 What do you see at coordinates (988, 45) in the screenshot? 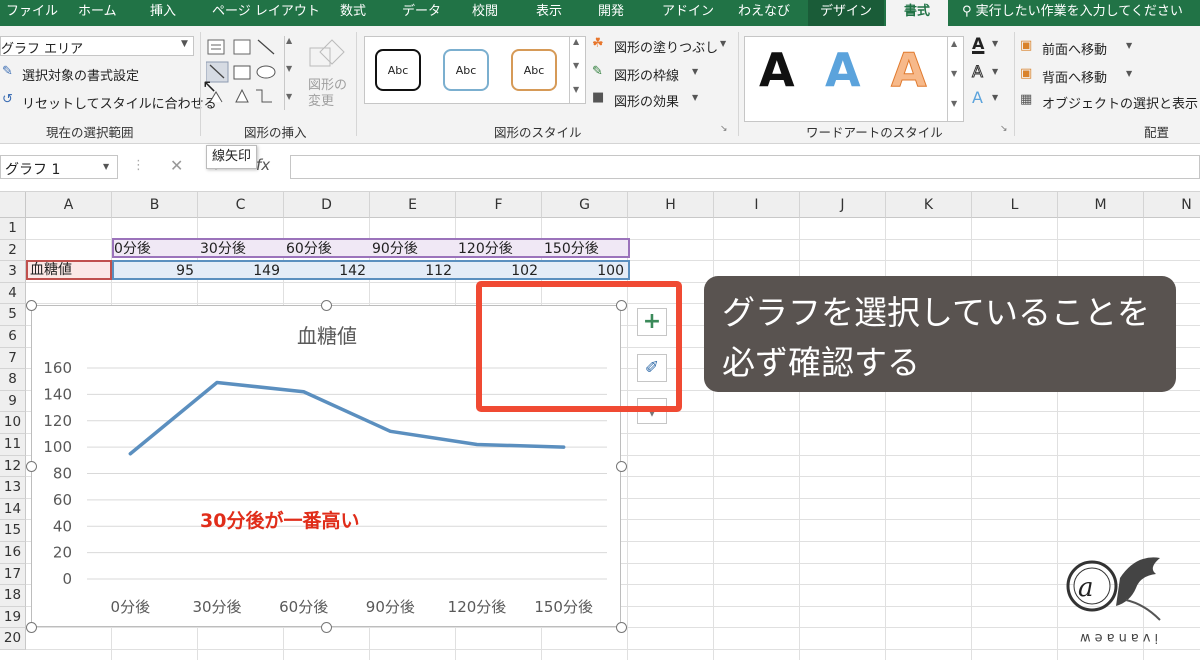
I see `text-fill-button: A ▼` at bounding box center [988, 45].